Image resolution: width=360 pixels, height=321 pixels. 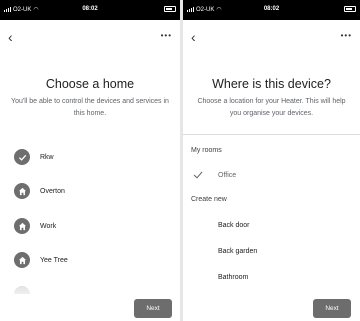 I want to click on home-item-yee-tree: Yee Tree, so click(x=41, y=260).